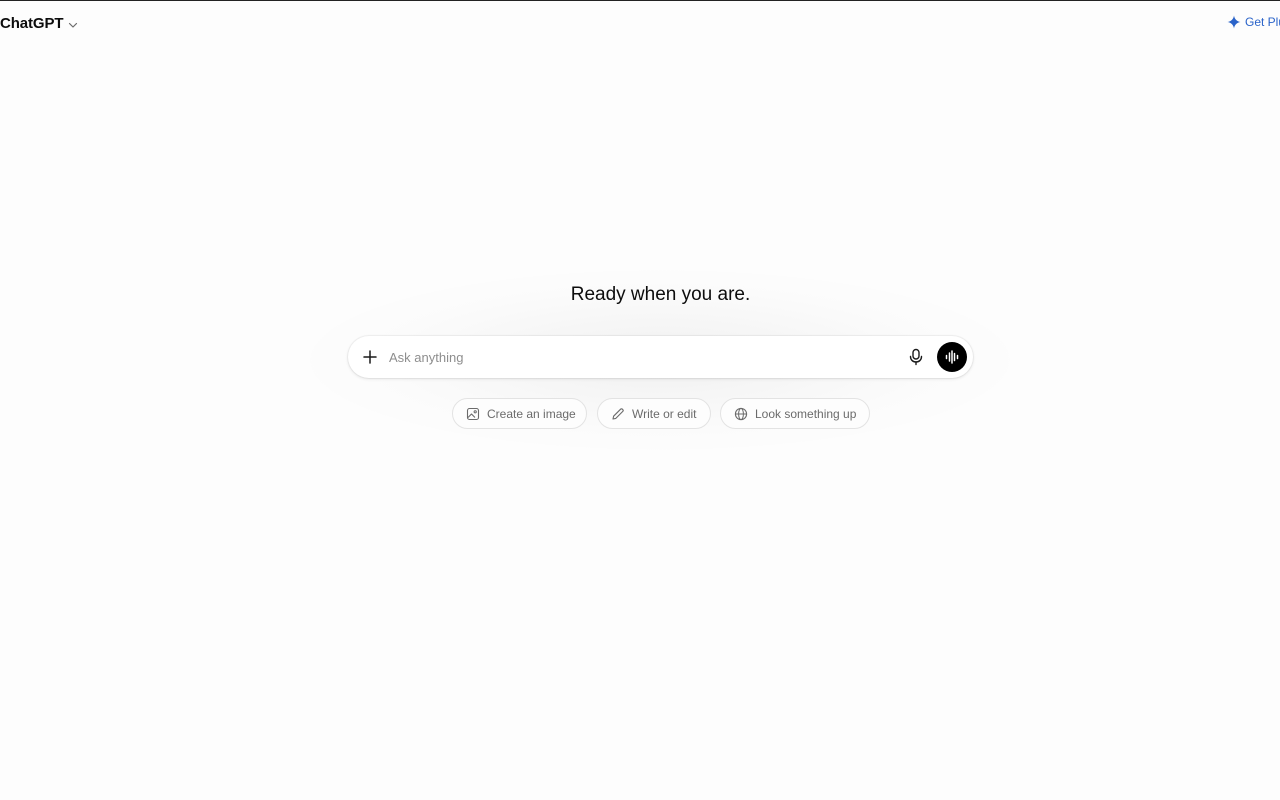 The width and height of the screenshot is (1280, 800). I want to click on suggestion-create-image: Create an image, so click(519, 413).